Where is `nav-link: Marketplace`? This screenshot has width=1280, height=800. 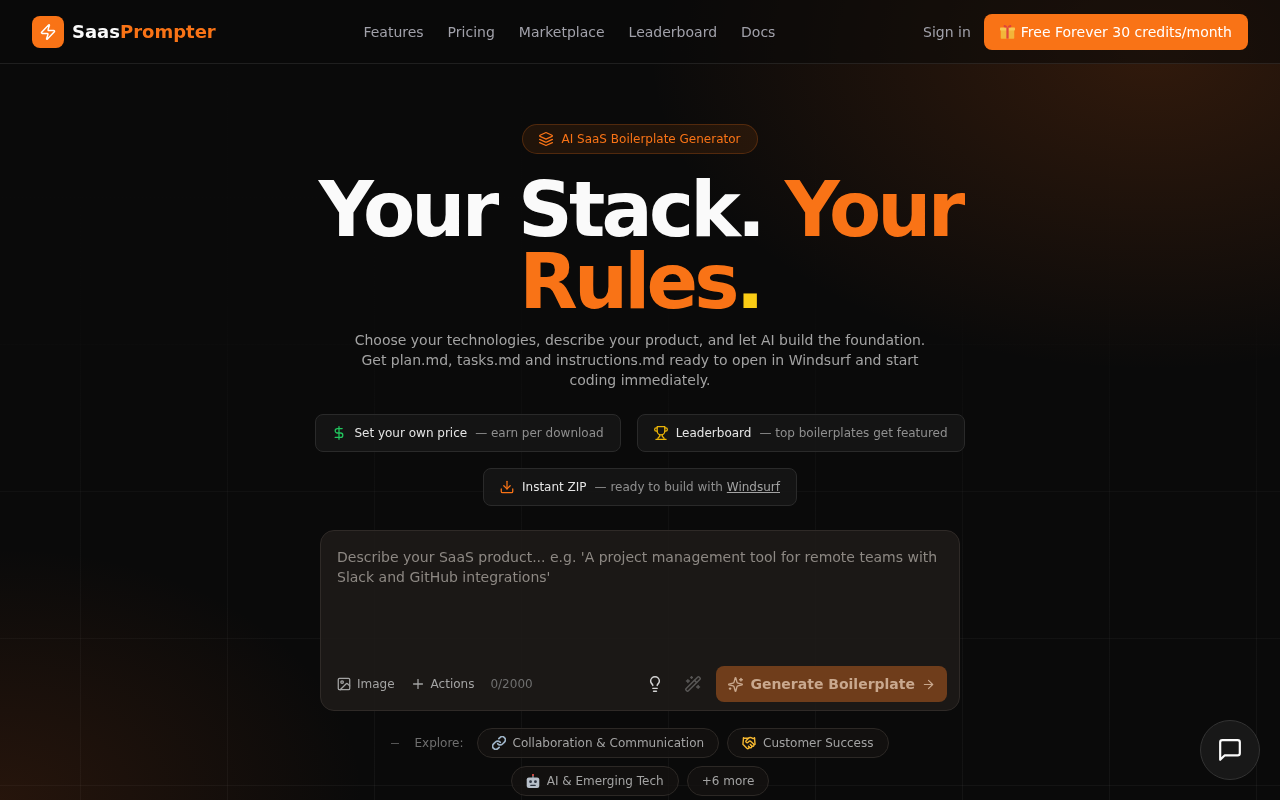 nav-link: Marketplace is located at coordinates (561, 31).